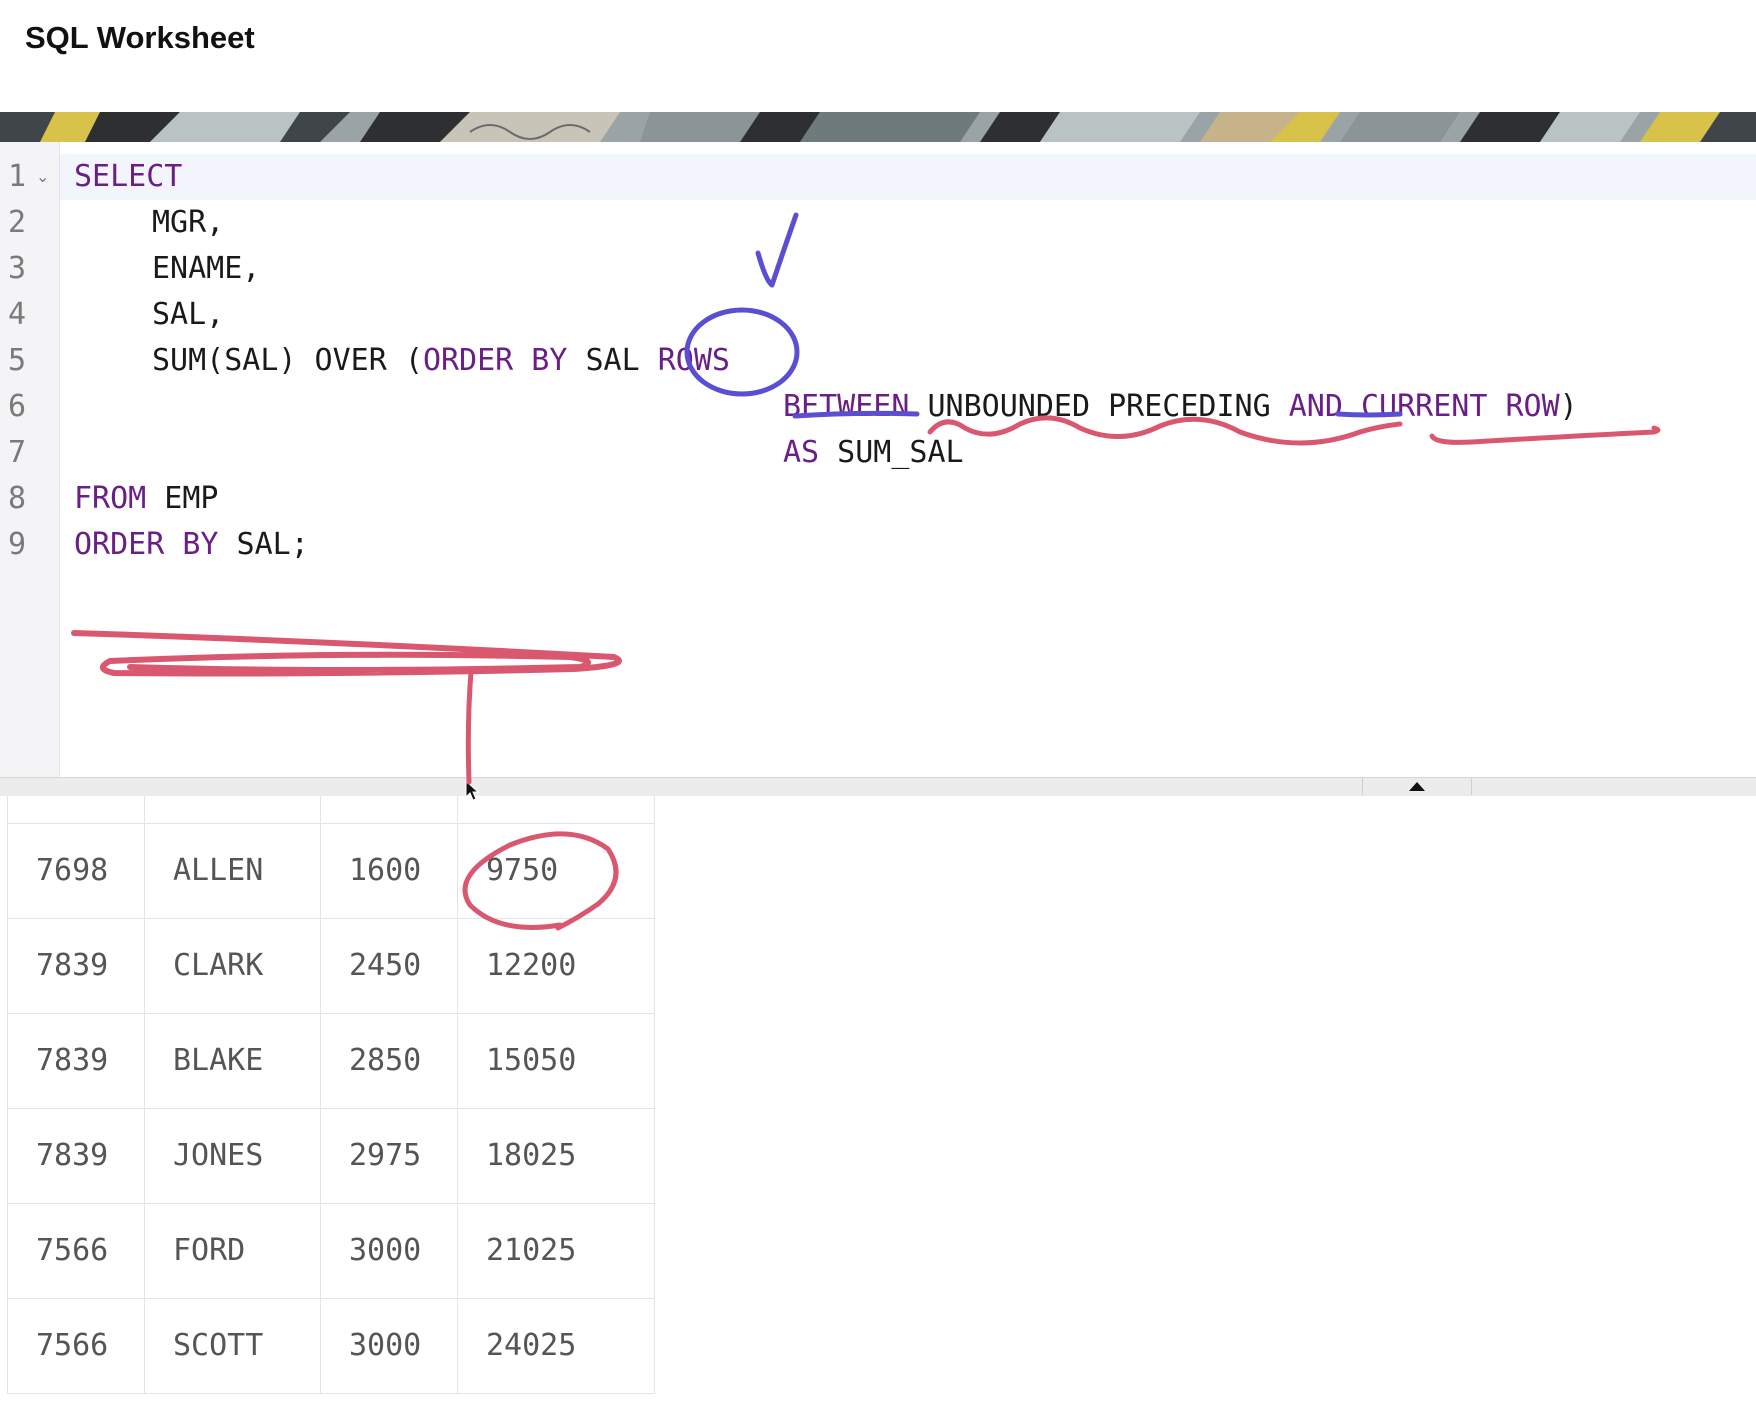 The height and width of the screenshot is (1416, 1756). I want to click on cell-ename: SCOTT, so click(232, 1345).